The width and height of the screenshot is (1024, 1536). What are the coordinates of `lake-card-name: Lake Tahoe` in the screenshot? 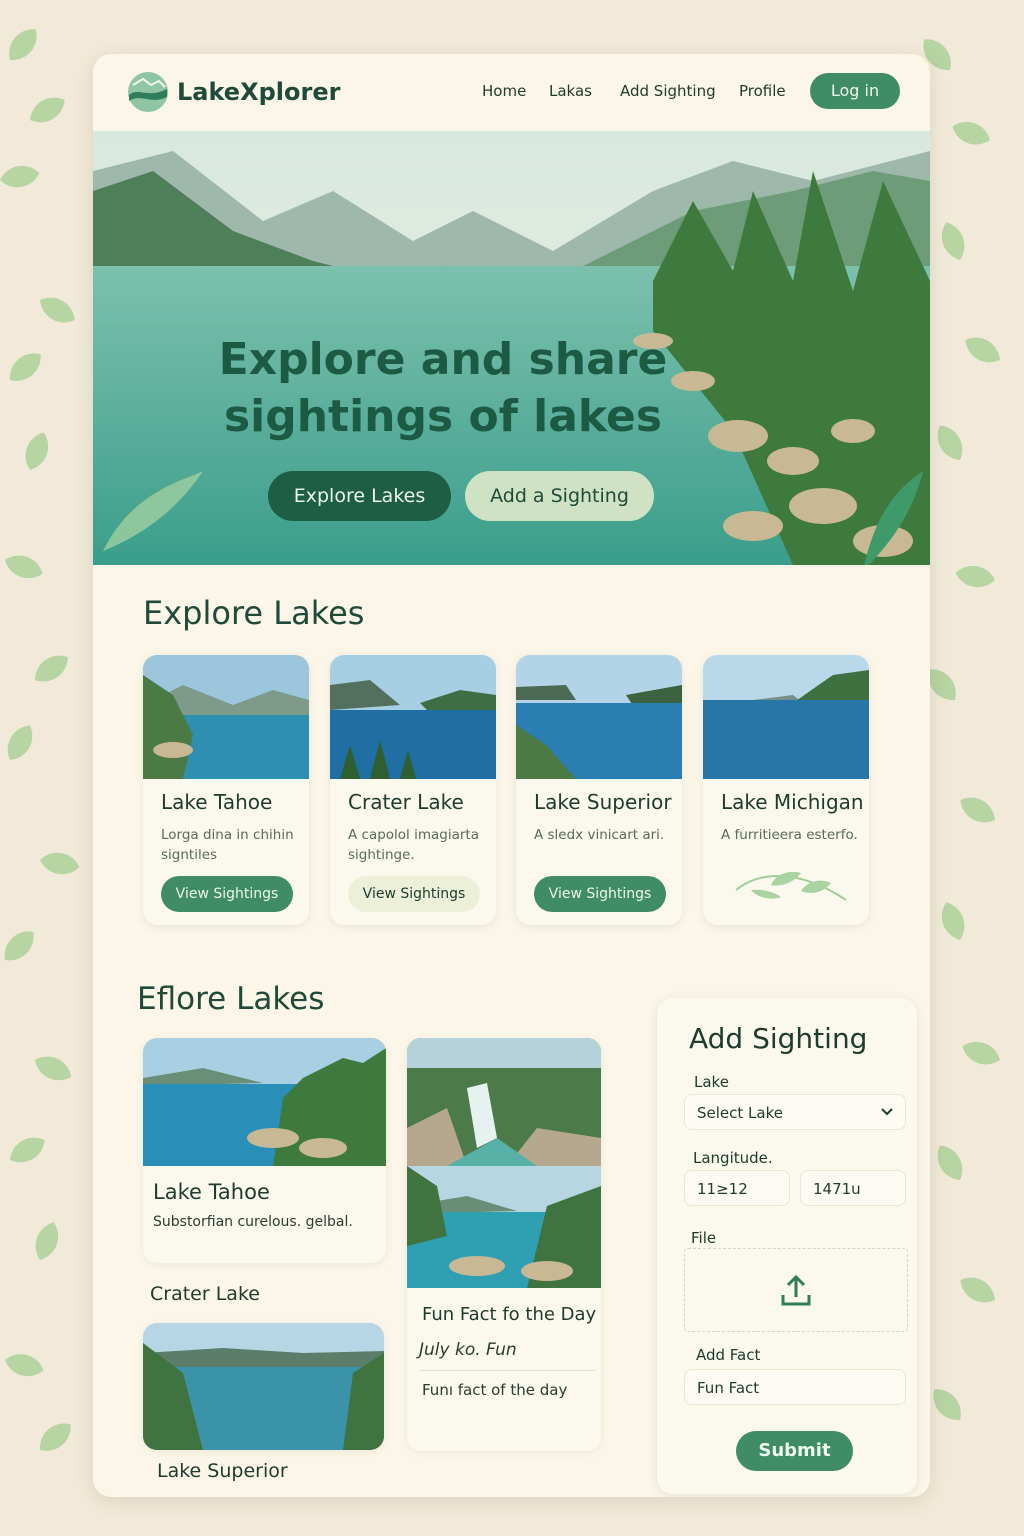 It's located at (217, 802).